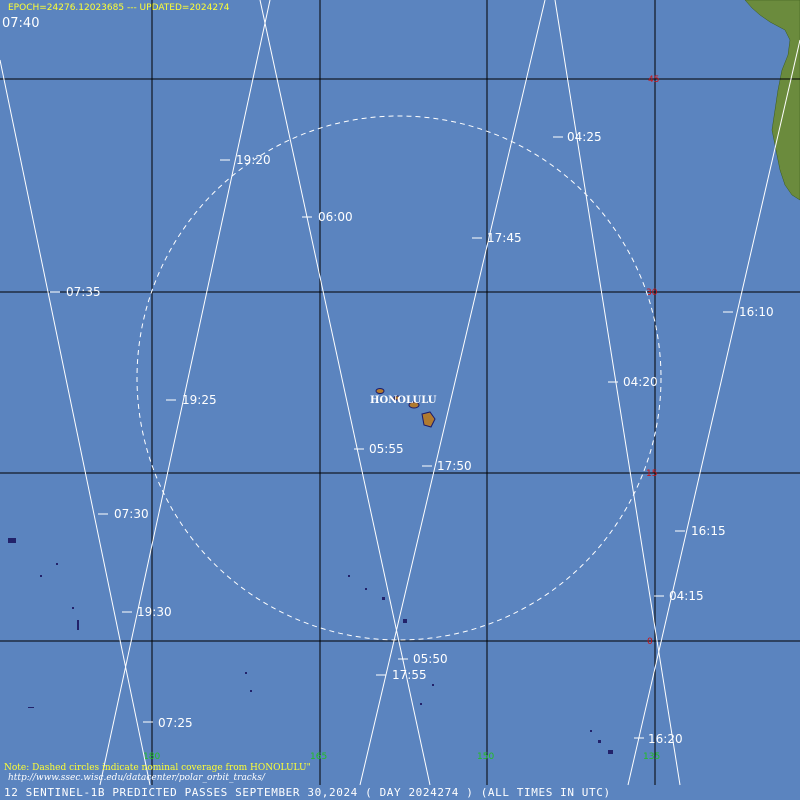 The image size is (800, 800). I want to click on pass-time-label: 17:45, so click(504, 238).